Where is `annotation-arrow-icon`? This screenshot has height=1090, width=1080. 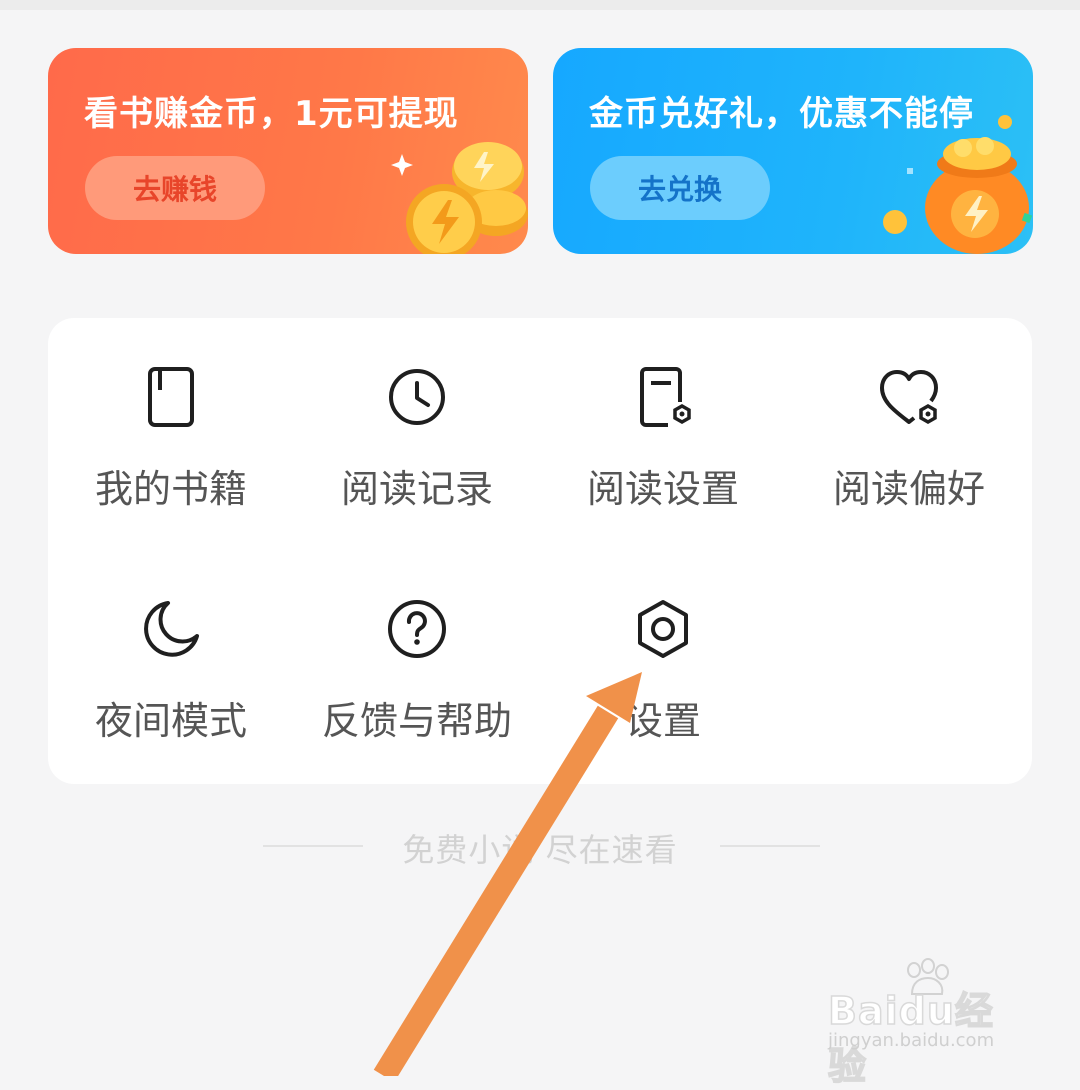
annotation-arrow-icon is located at coordinates (507, 874).